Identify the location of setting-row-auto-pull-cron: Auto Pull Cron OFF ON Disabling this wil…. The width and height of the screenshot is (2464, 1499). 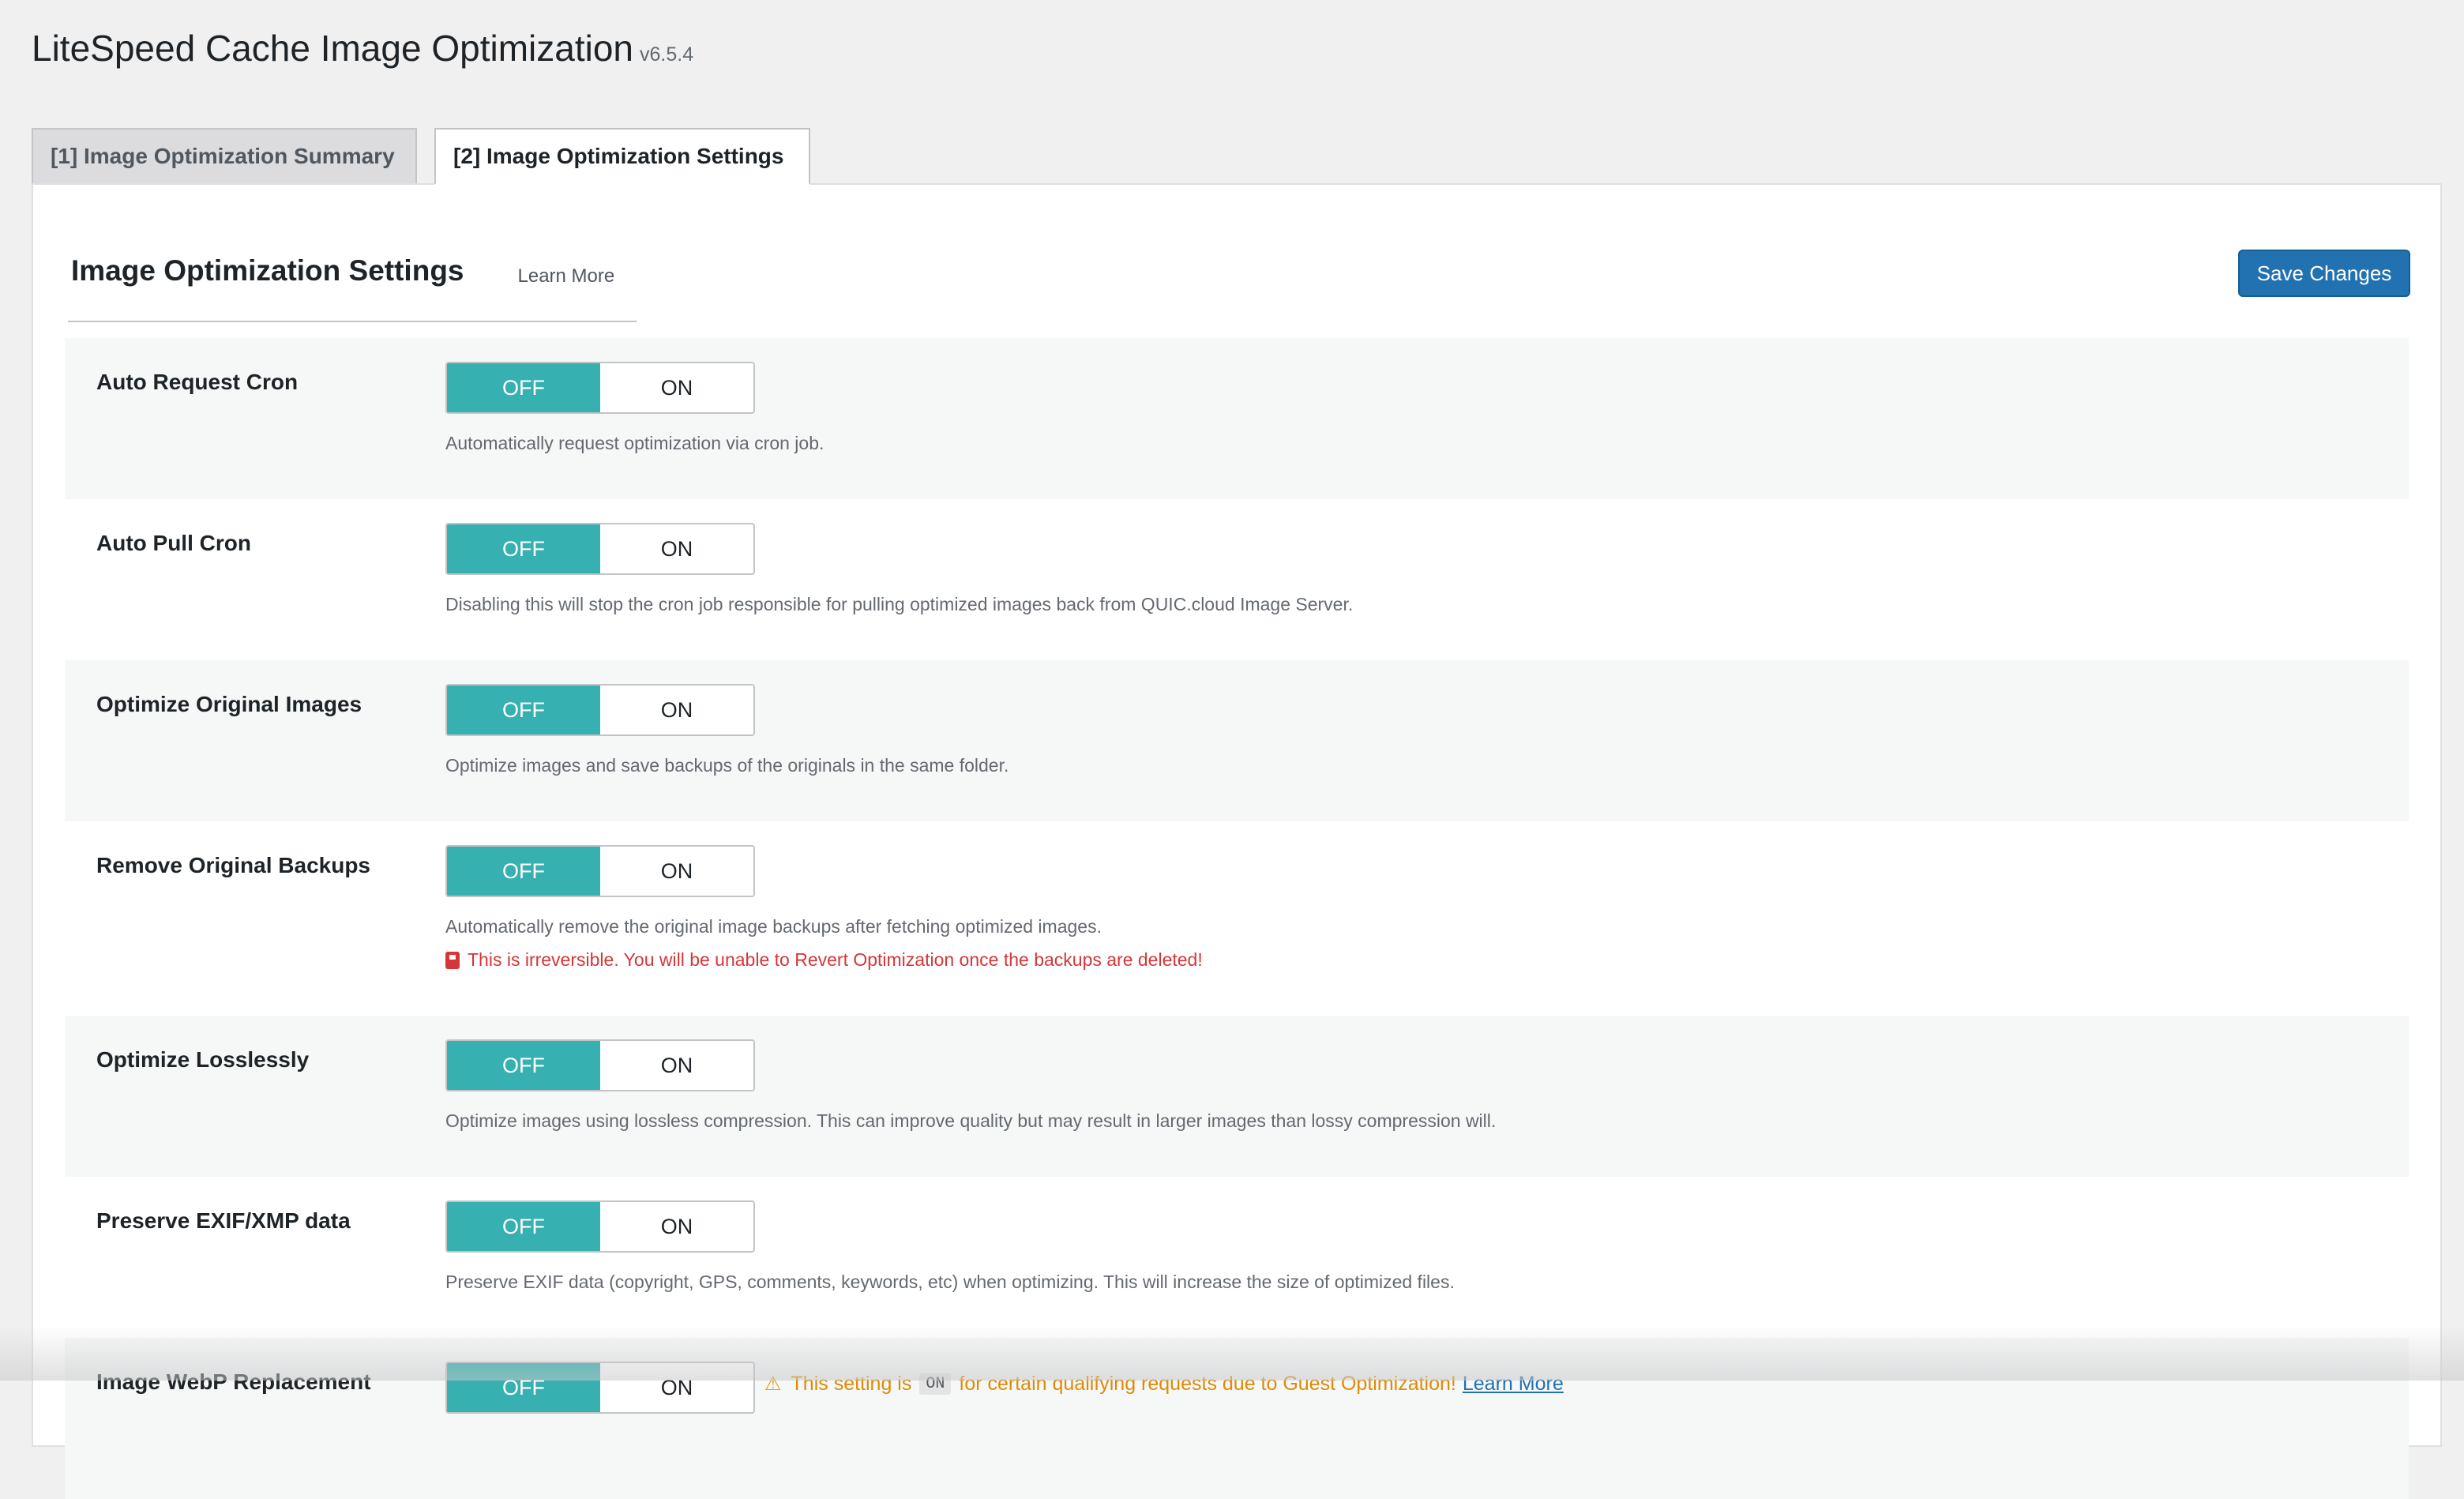
(1237, 579).